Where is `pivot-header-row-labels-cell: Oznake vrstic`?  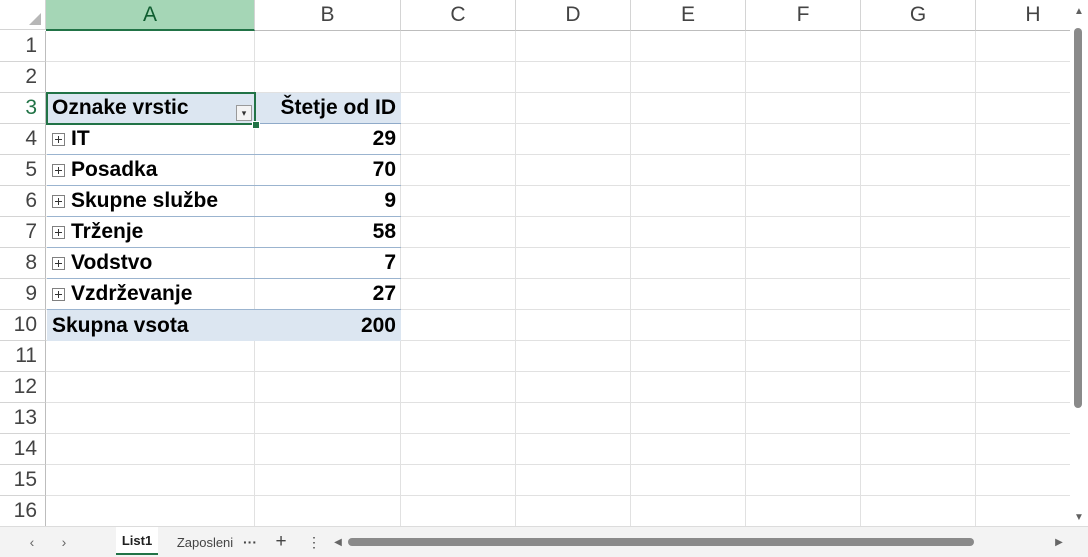 pivot-header-row-labels-cell: Oznake vrstic is located at coordinates (151, 108).